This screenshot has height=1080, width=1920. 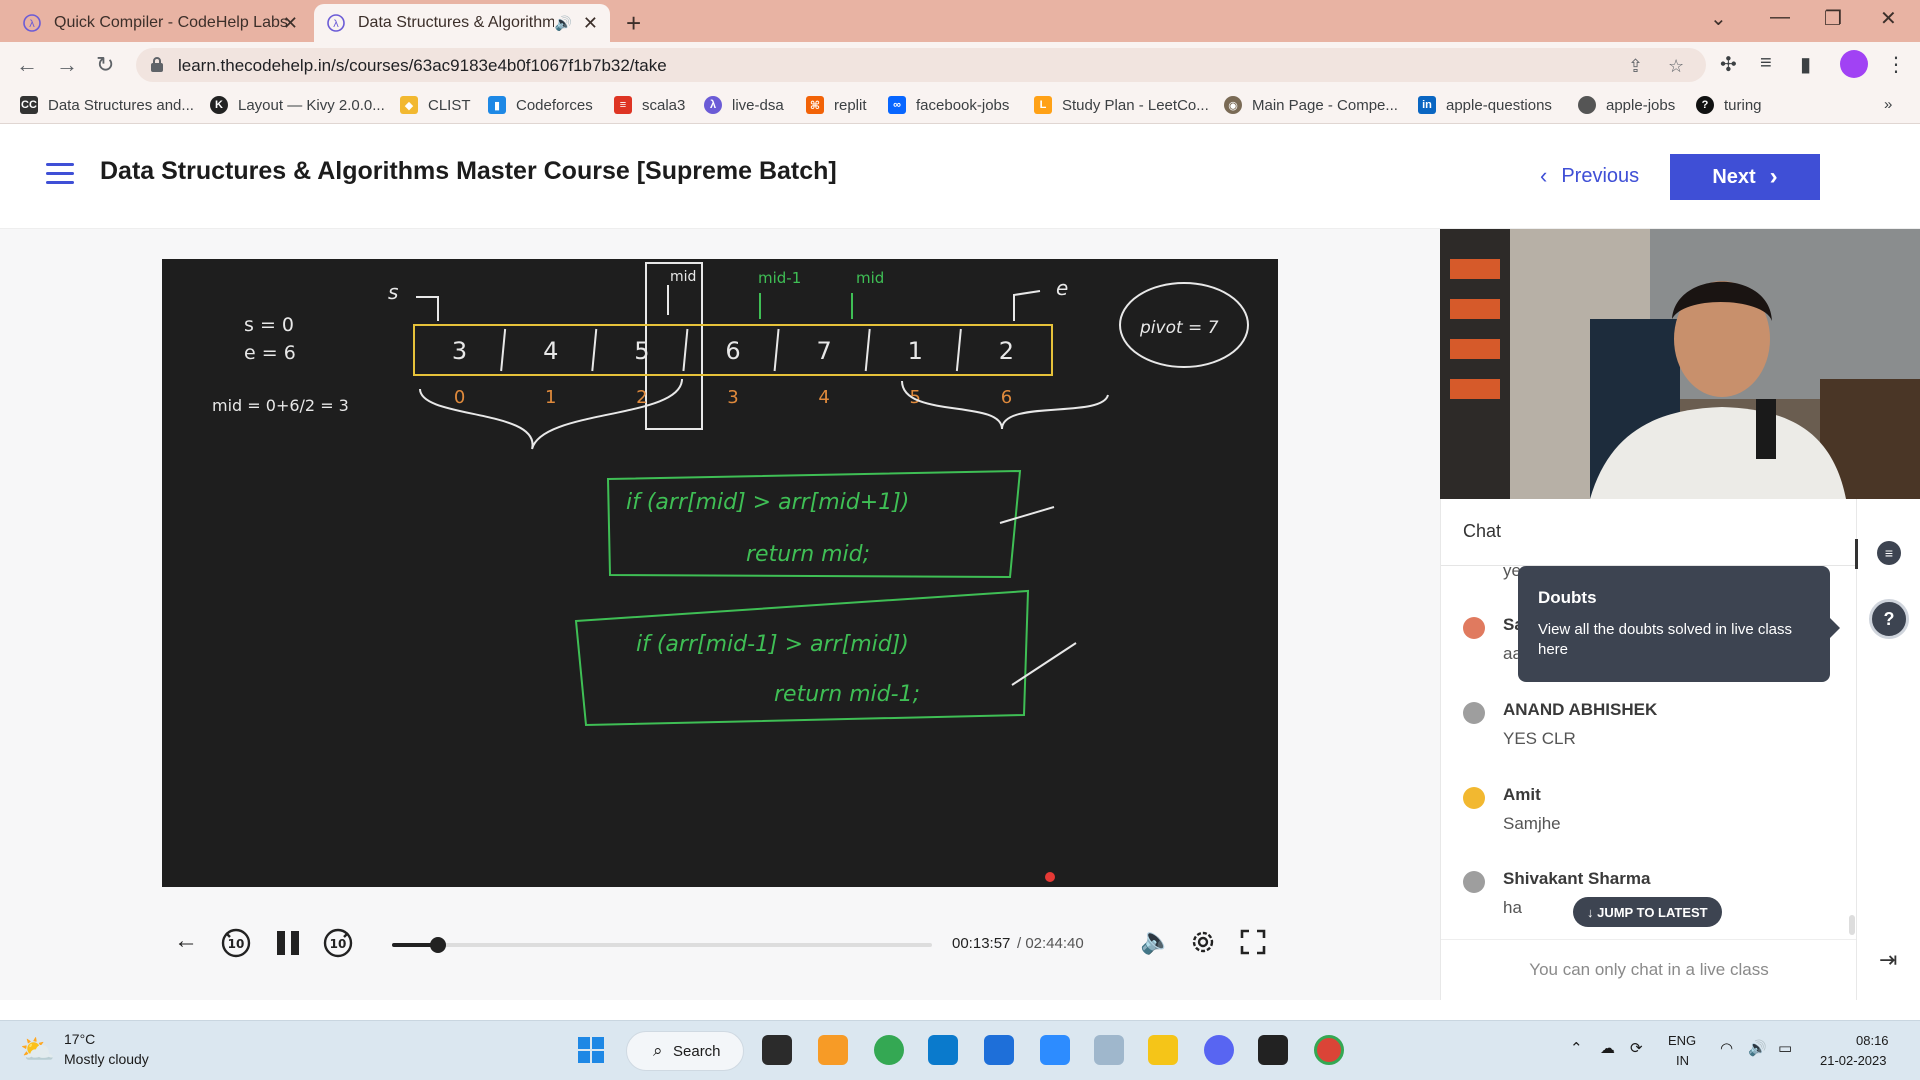 I want to click on exit-icon: ⇥, so click(x=1888, y=960).